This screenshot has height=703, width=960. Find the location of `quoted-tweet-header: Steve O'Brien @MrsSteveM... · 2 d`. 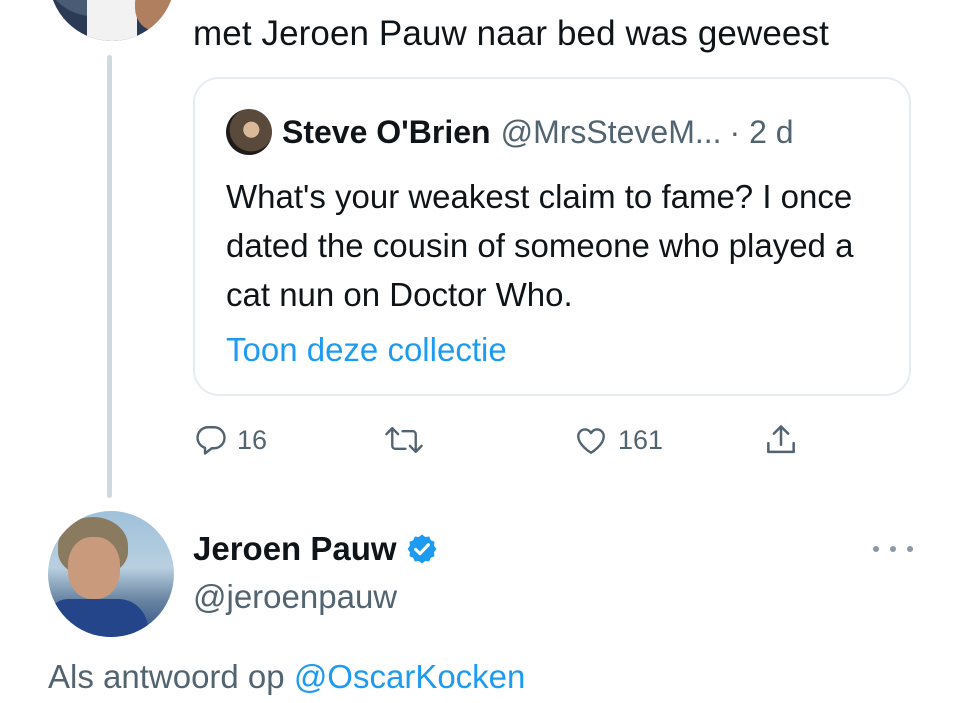

quoted-tweet-header: Steve O'Brien @MrsSteveM... · 2 d is located at coordinates (538, 132).